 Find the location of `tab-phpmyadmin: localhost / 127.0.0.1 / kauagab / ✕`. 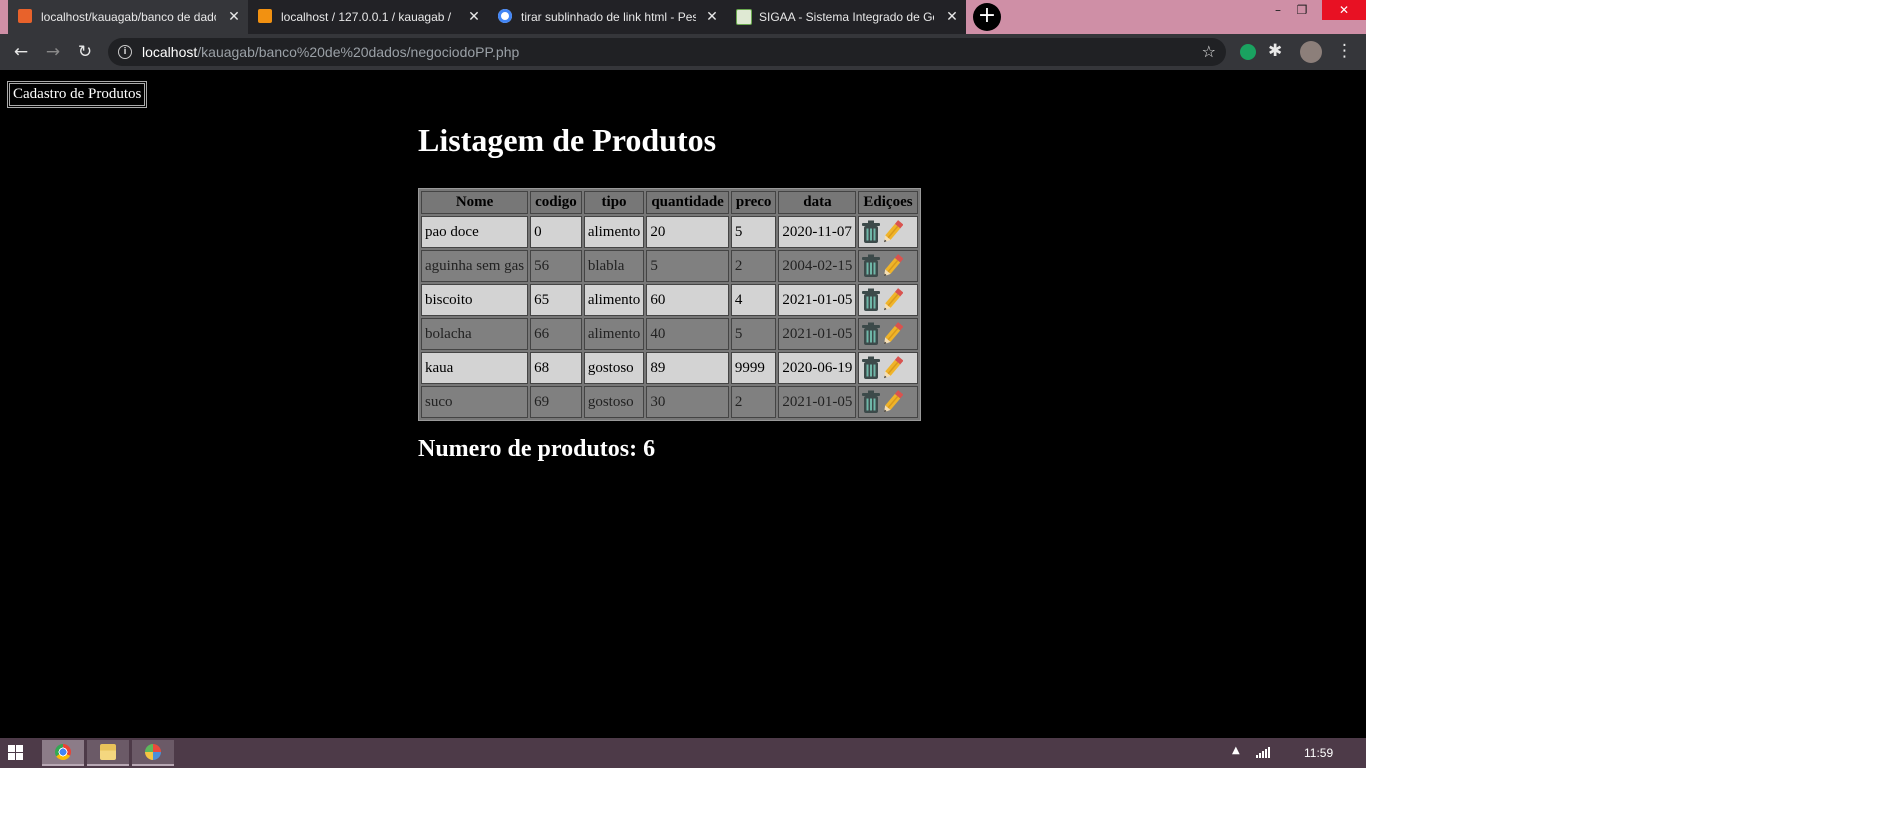

tab-phpmyadmin: localhost / 127.0.0.1 / kauagab / ✕ is located at coordinates (368, 17).